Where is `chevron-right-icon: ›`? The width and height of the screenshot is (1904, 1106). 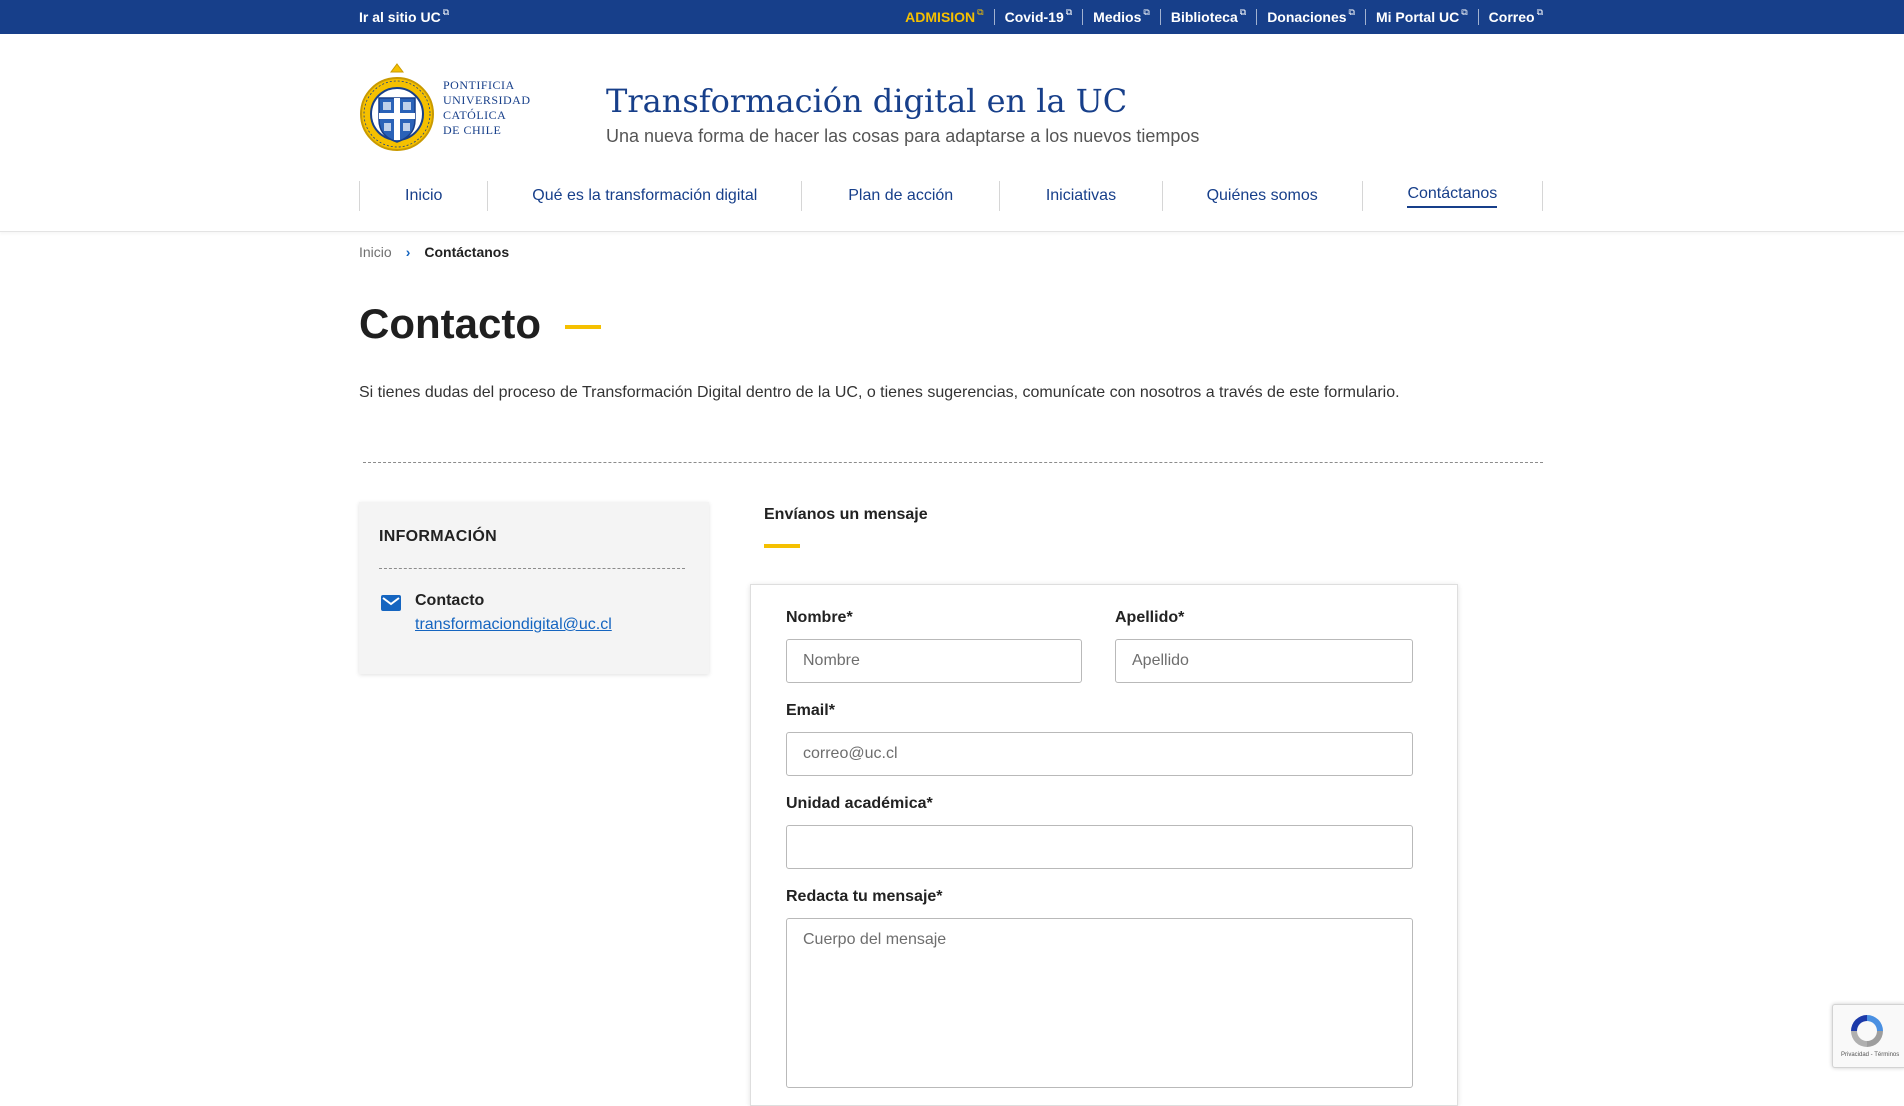 chevron-right-icon: › is located at coordinates (408, 252).